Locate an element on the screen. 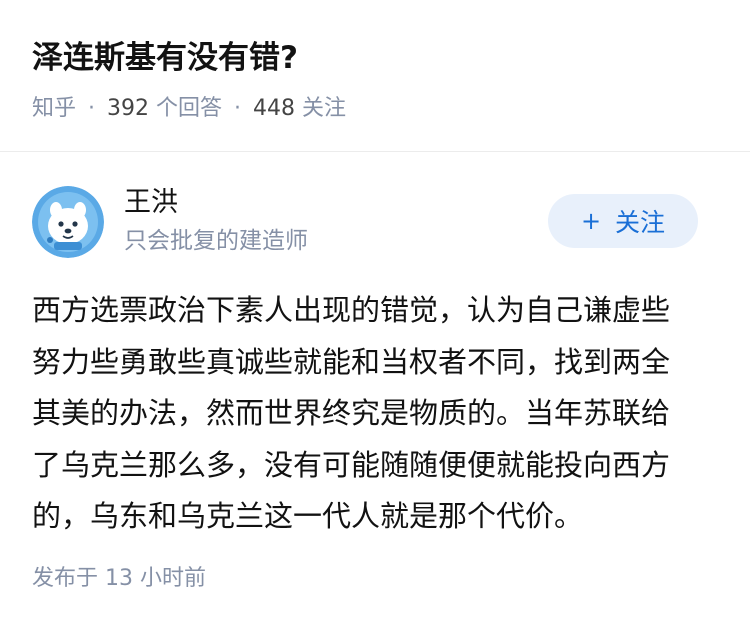 The image size is (750, 630). answer-text-line: 努力些勇敢些真诚些就能和当权者不同，找到两全 is located at coordinates (351, 361).